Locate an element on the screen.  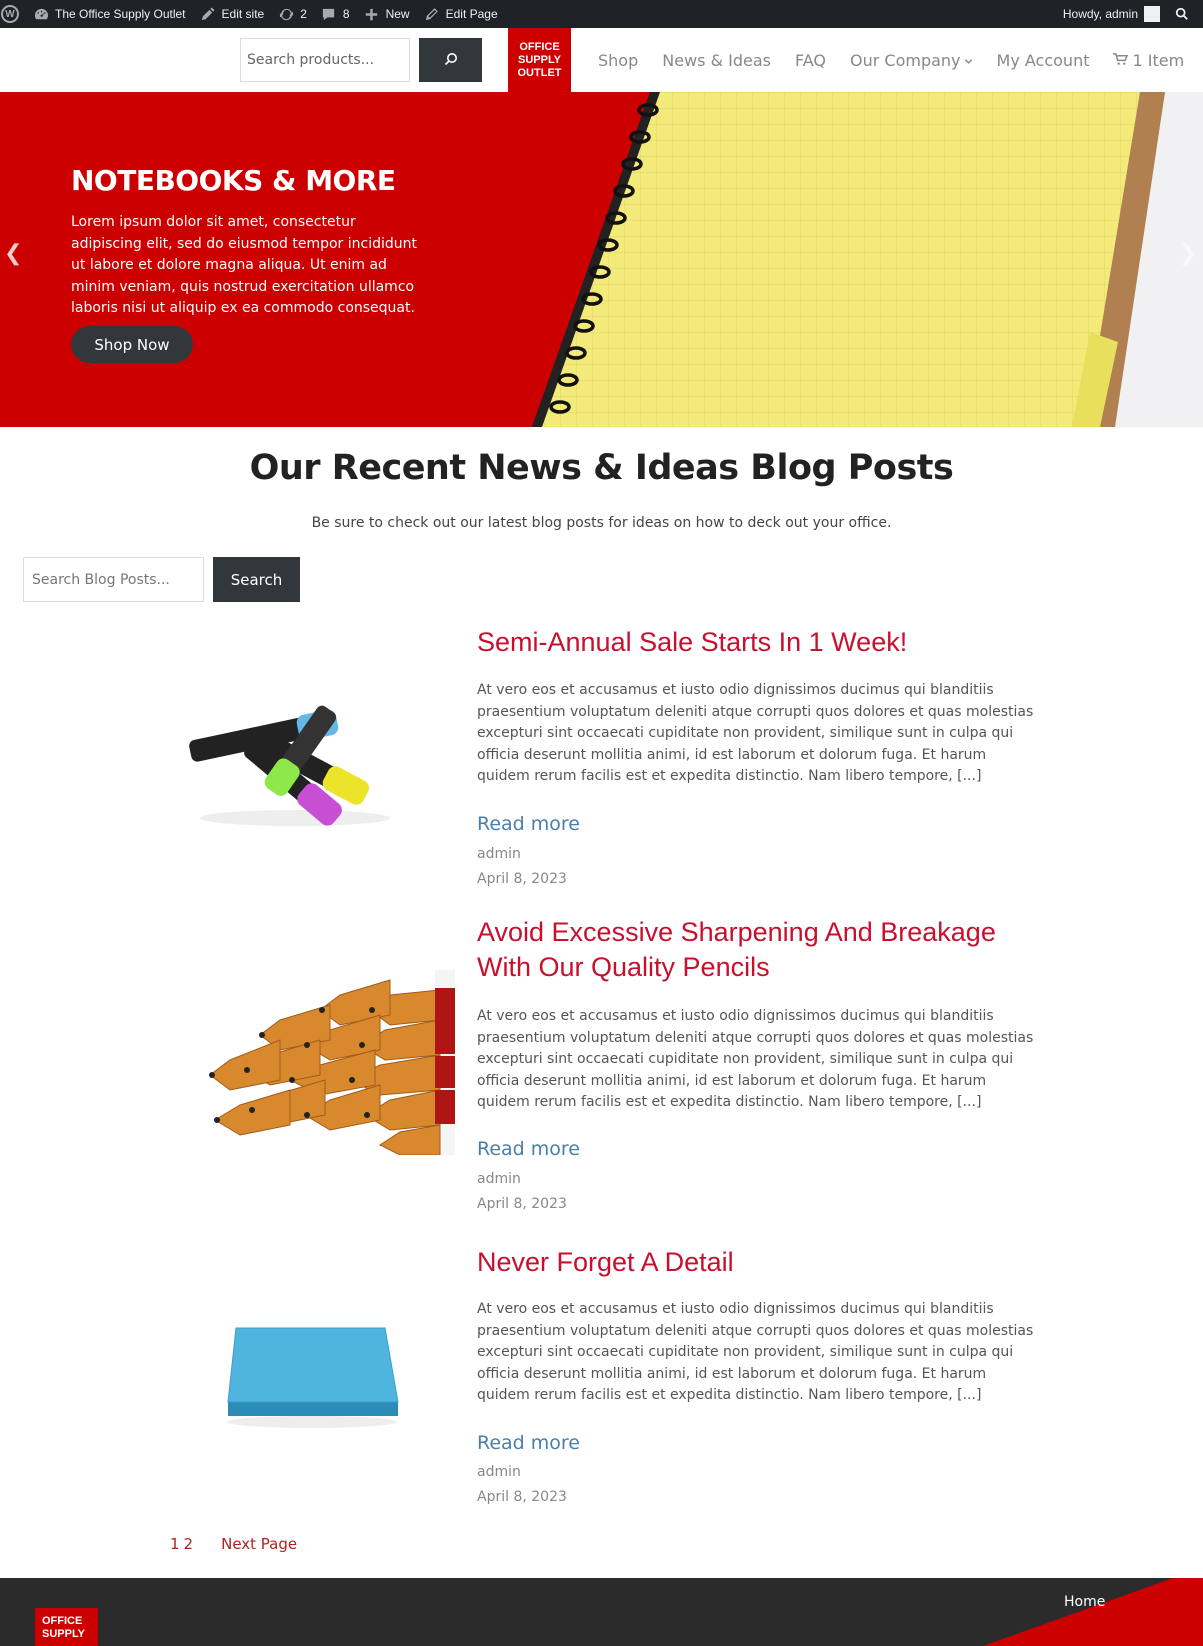
pencils-image is located at coordinates (322, 1062).